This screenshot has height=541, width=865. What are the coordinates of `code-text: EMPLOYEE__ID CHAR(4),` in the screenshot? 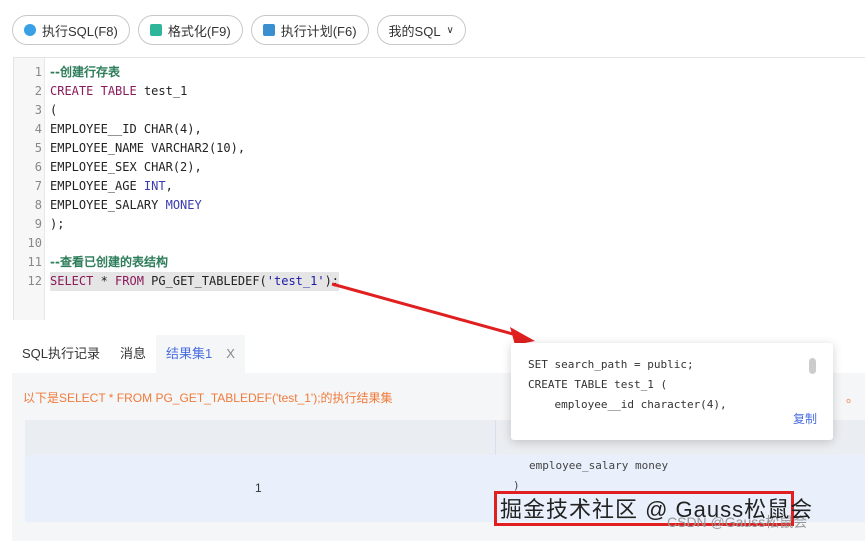 It's located at (126, 129).